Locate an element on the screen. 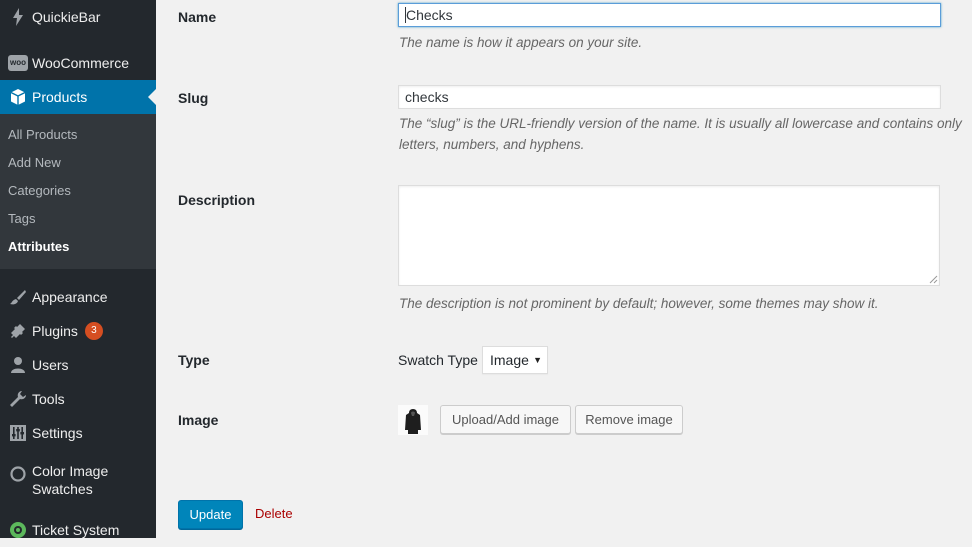  type-label: Type is located at coordinates (194, 360).